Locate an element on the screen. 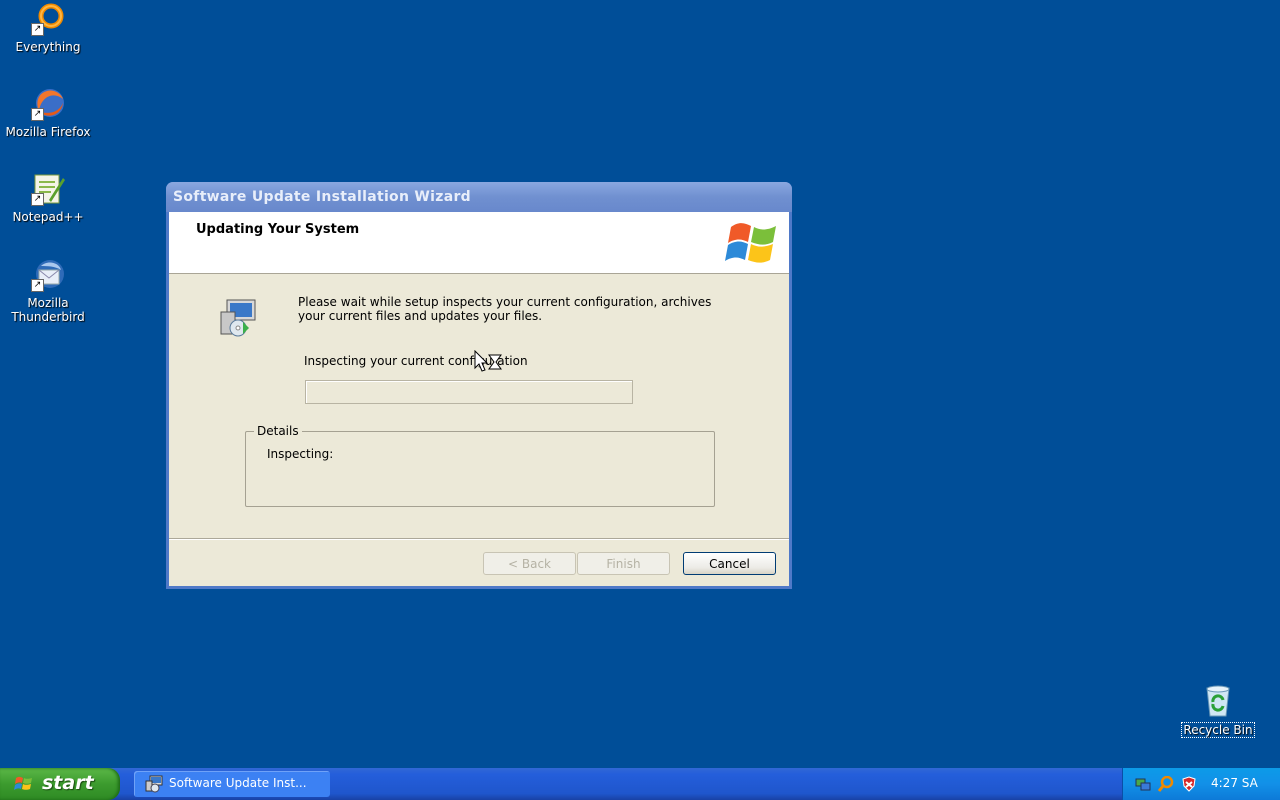  progress-bar is located at coordinates (469, 392).